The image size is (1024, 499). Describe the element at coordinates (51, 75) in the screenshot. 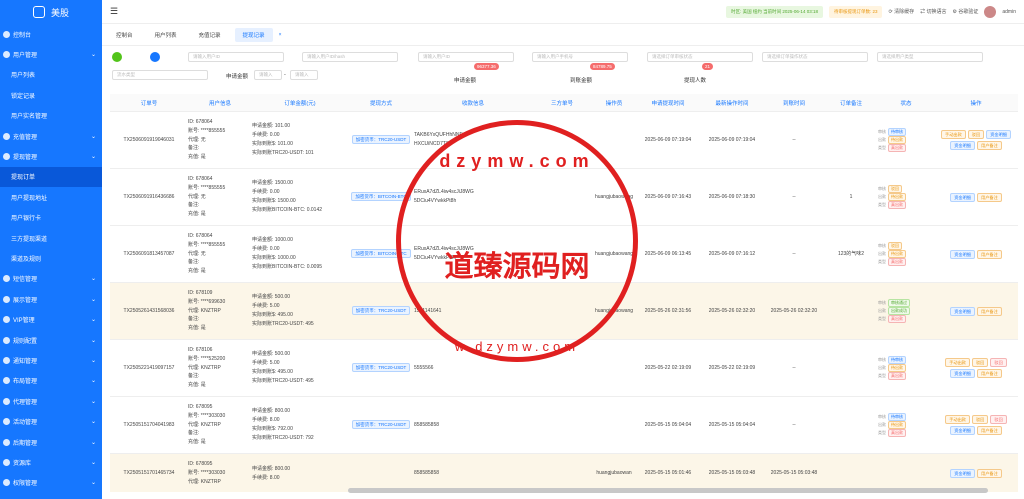

I see `sidebar-item: 用户列表` at that location.